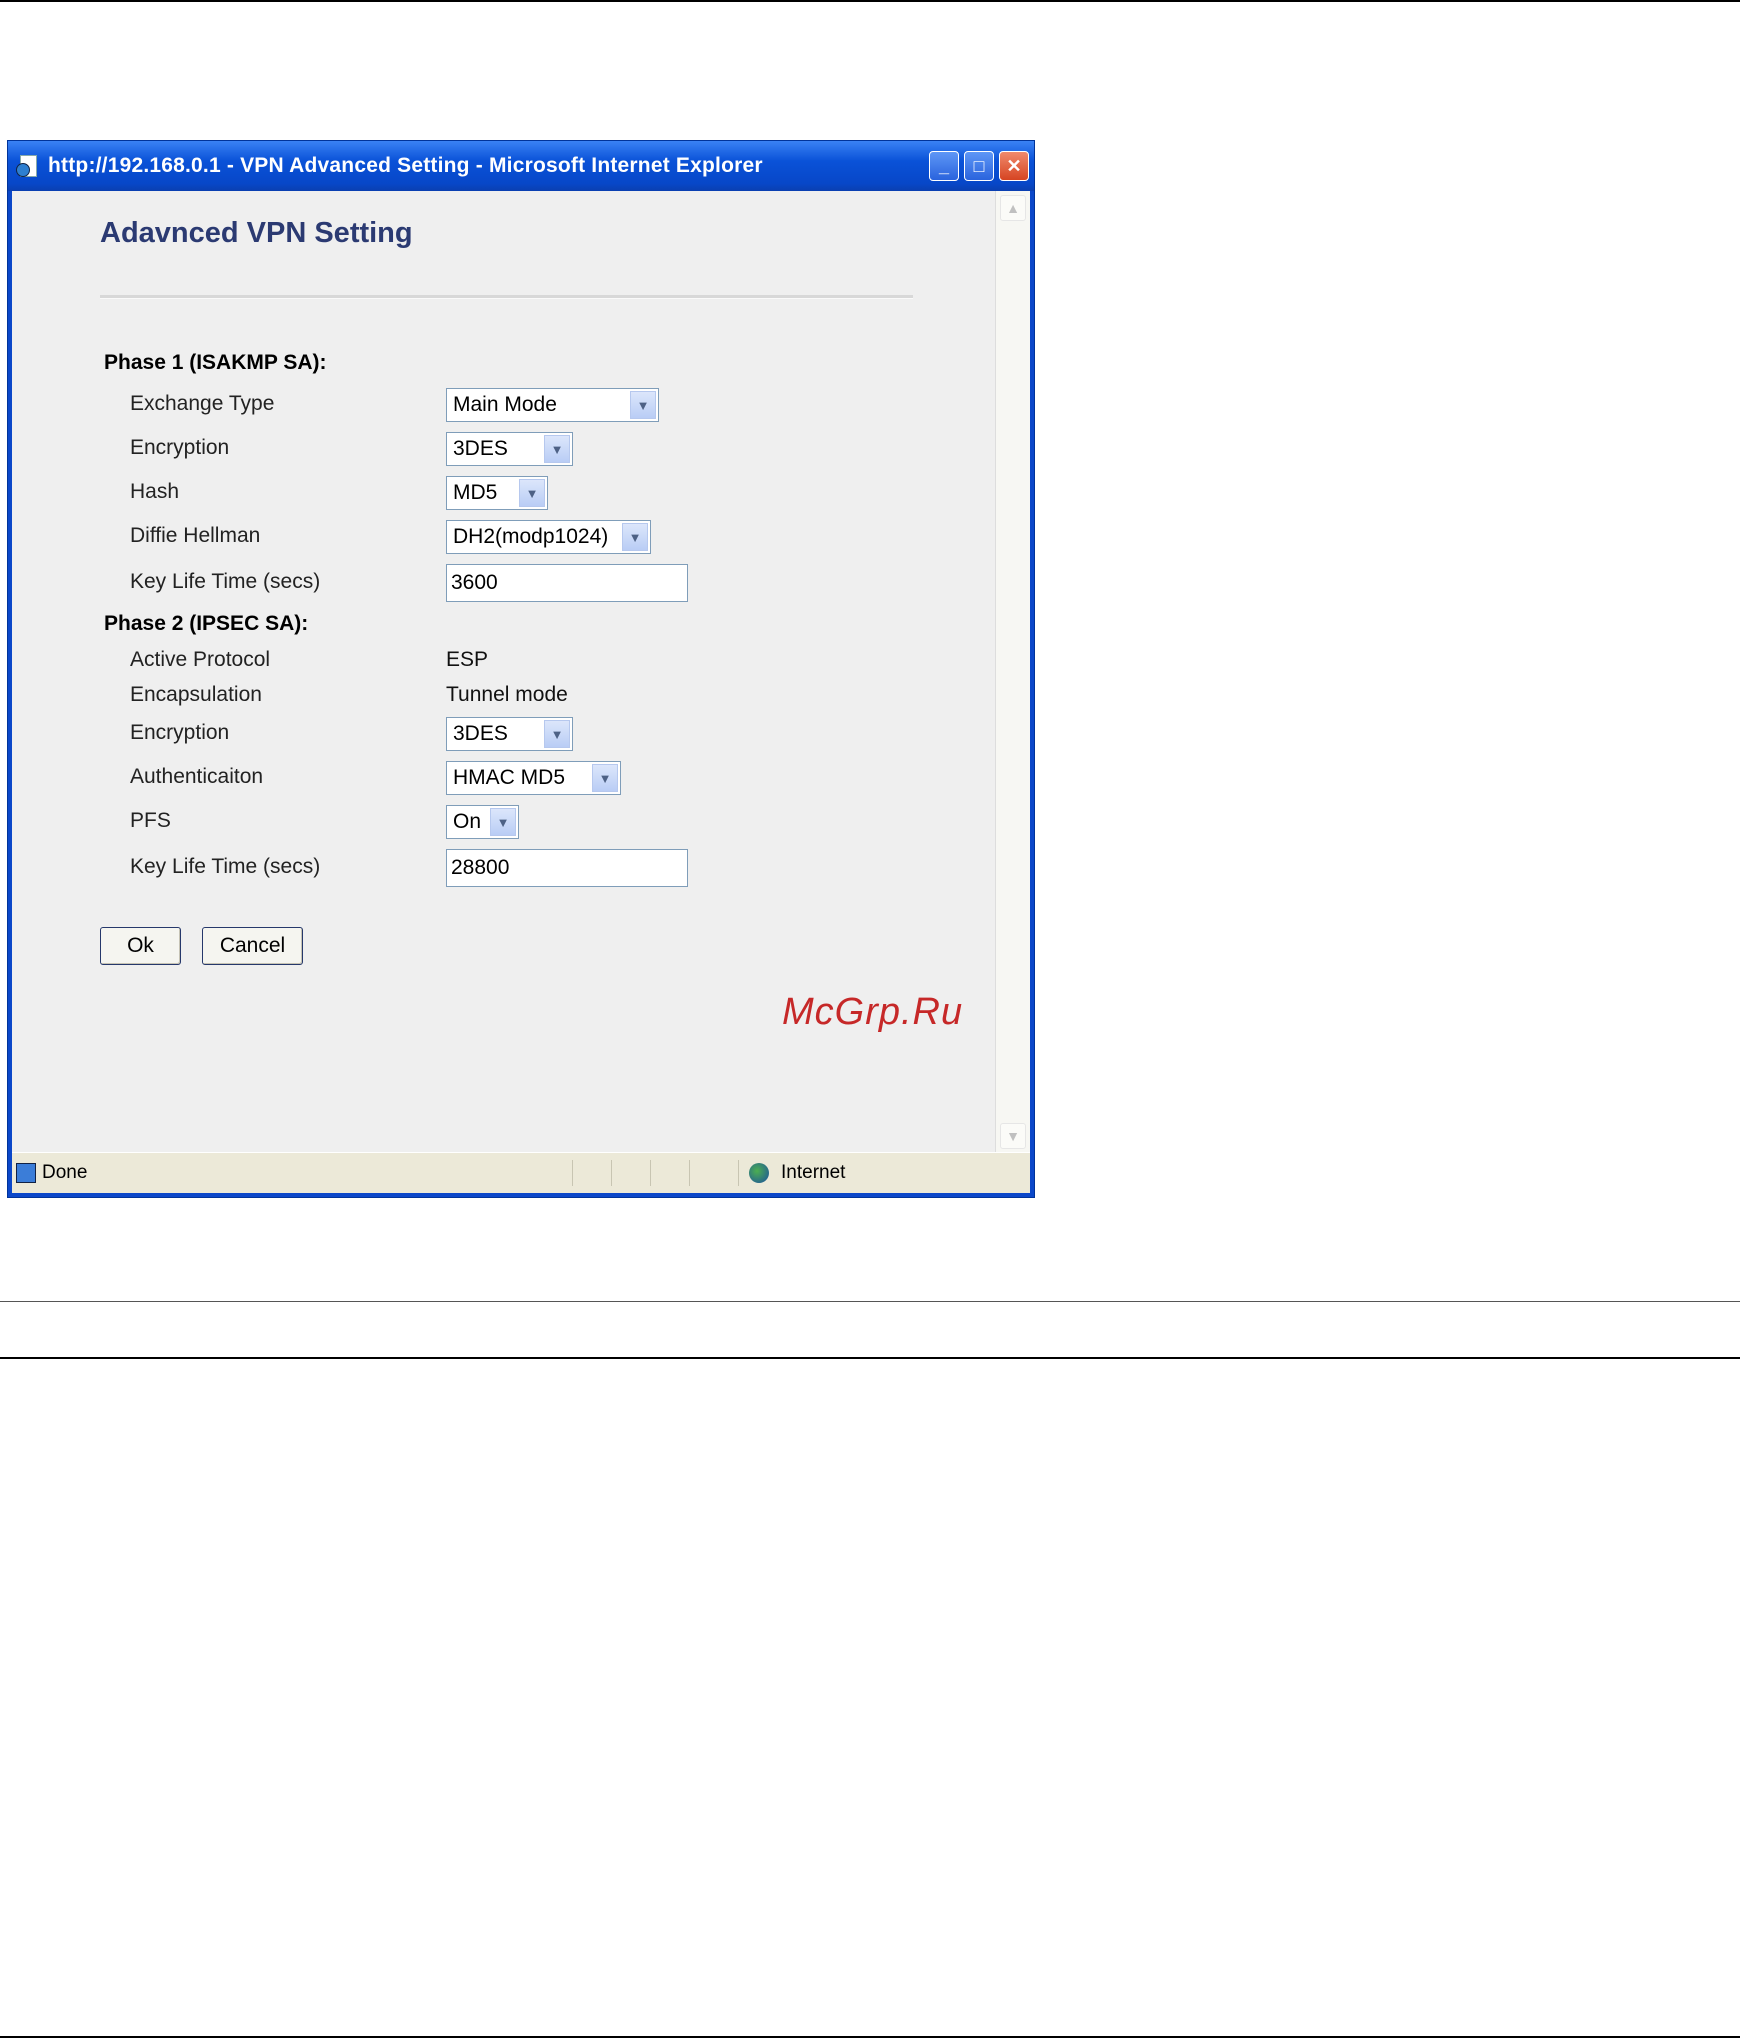 Image resolution: width=1740 pixels, height=2040 pixels. I want to click on authentication-value: HMAC MD5, so click(509, 777).